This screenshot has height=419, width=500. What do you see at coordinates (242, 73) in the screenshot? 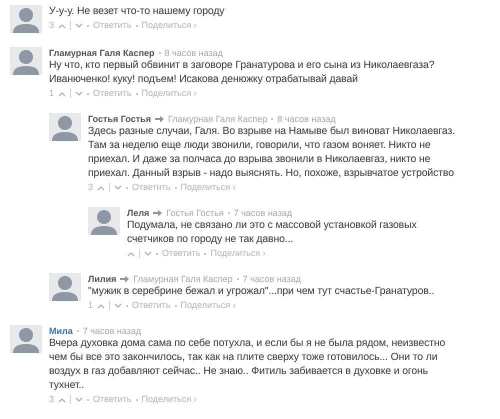
I see `comment-text: Ну что, кто первый обвинит в заговоре Гранатурова и его сына из Николаевгаза? Иванюченко! куку! подъем! Исакова денюжку отрабатывай давай` at bounding box center [242, 73].